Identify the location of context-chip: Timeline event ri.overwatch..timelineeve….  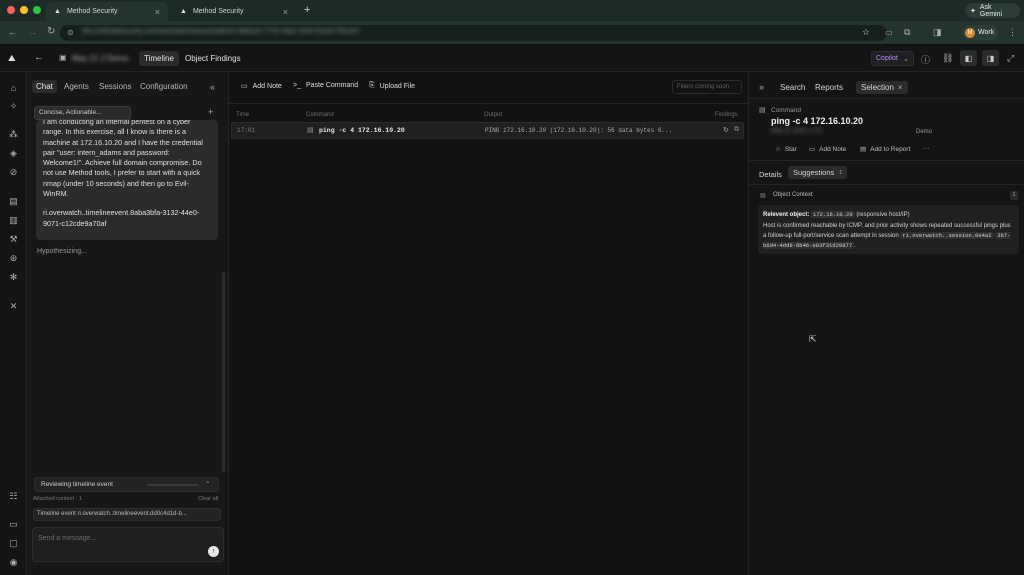
(127, 514).